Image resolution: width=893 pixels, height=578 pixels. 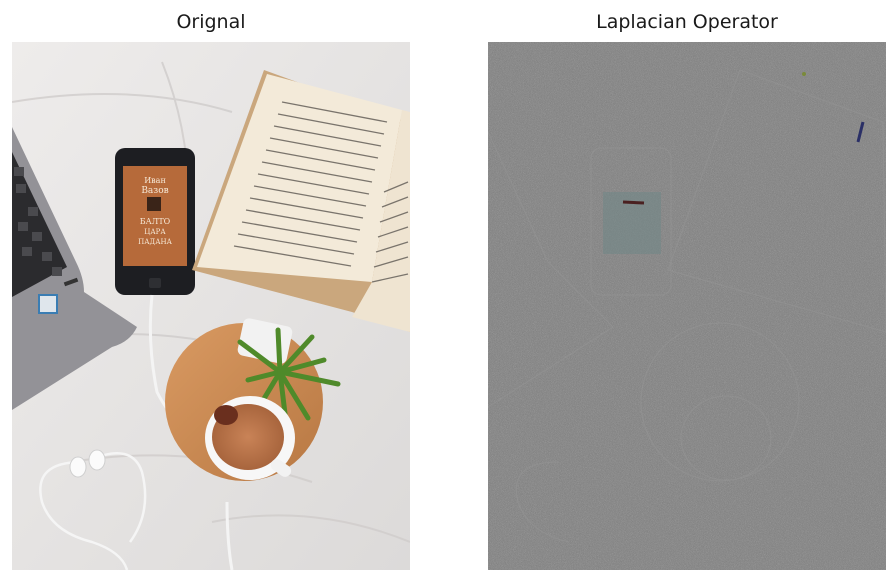 What do you see at coordinates (155, 232) in the screenshot?
I see `book-cover-line: ЦАРА` at bounding box center [155, 232].